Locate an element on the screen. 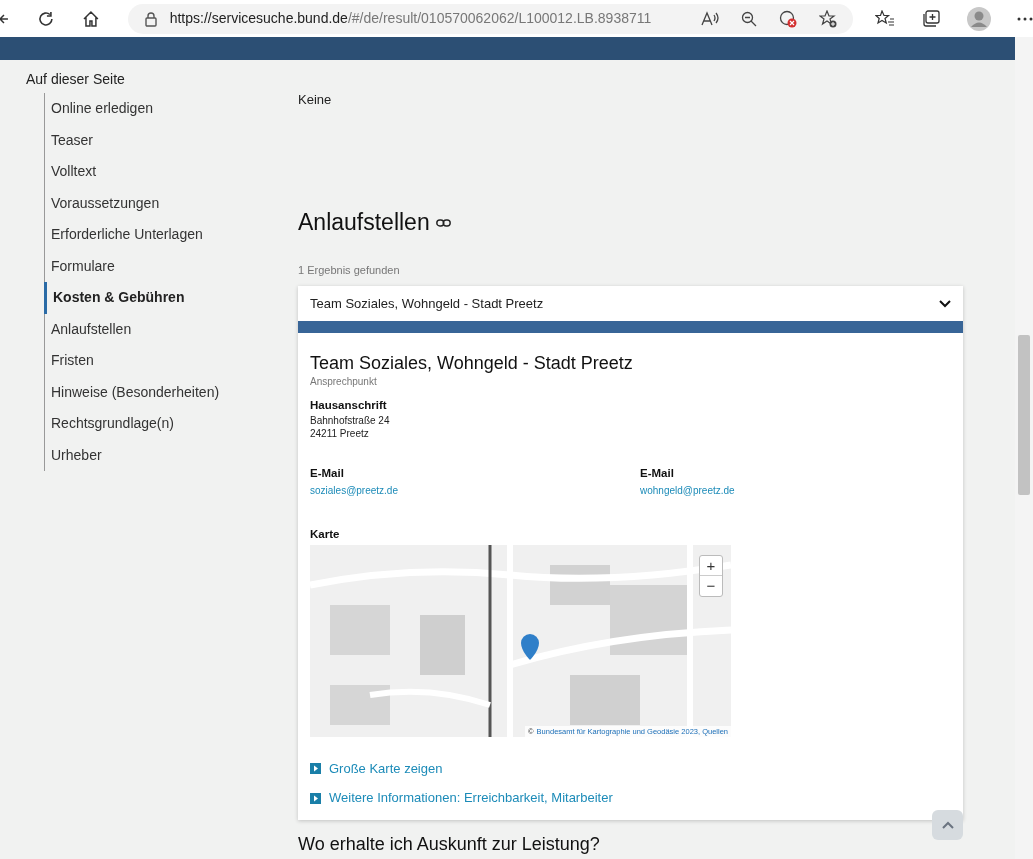 The image size is (1033, 859). zoom-in-button: + is located at coordinates (711, 565).